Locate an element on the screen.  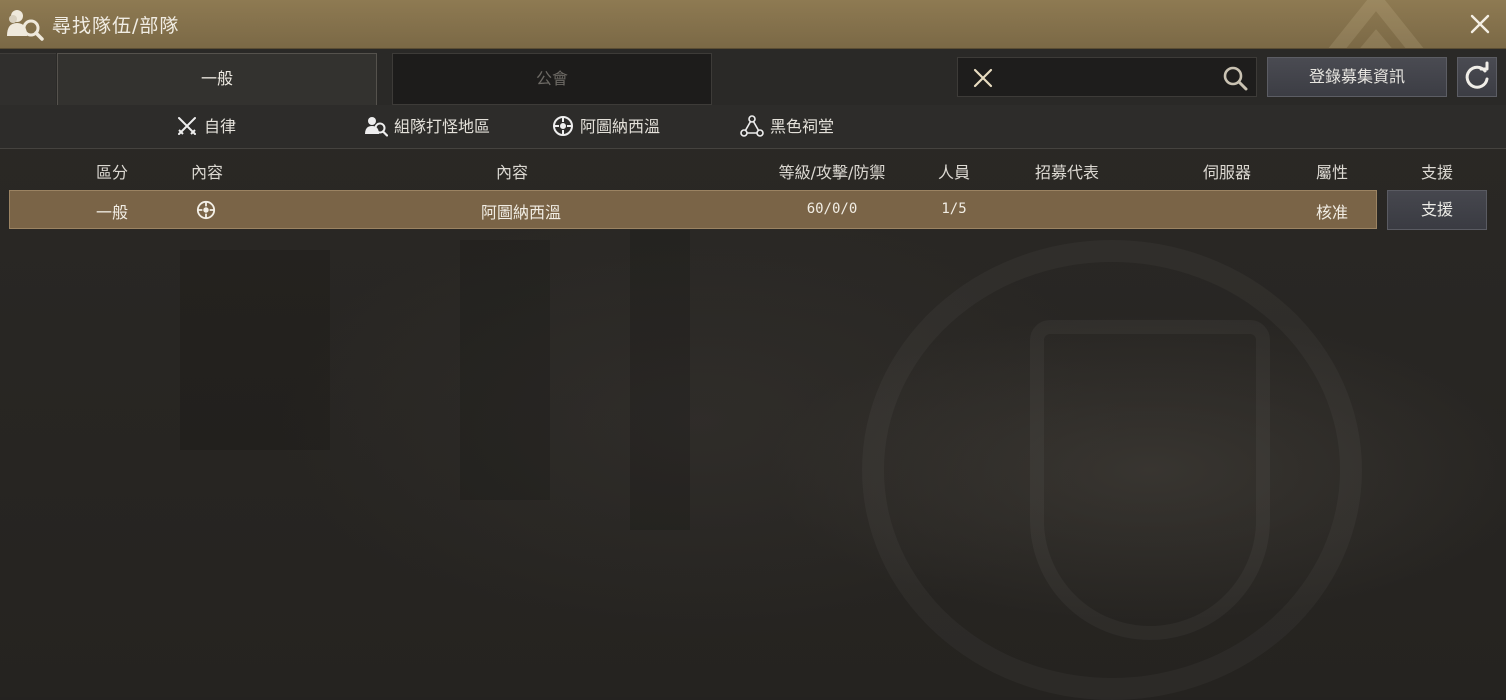
header-level-attack-defense: 等級/攻擊/防禦 is located at coordinates (832, 172).